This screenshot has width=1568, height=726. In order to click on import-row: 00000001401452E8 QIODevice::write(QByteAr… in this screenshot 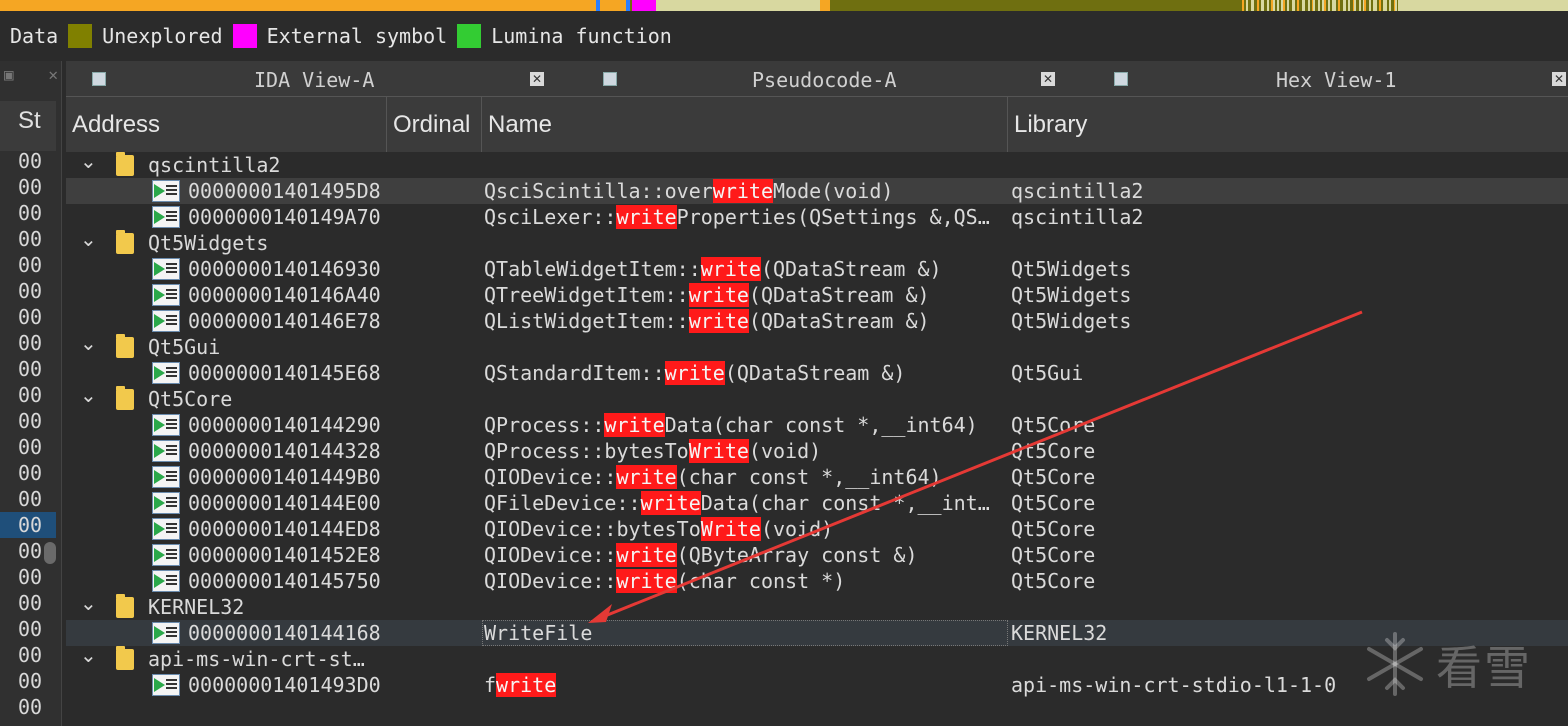, I will do `click(817, 555)`.